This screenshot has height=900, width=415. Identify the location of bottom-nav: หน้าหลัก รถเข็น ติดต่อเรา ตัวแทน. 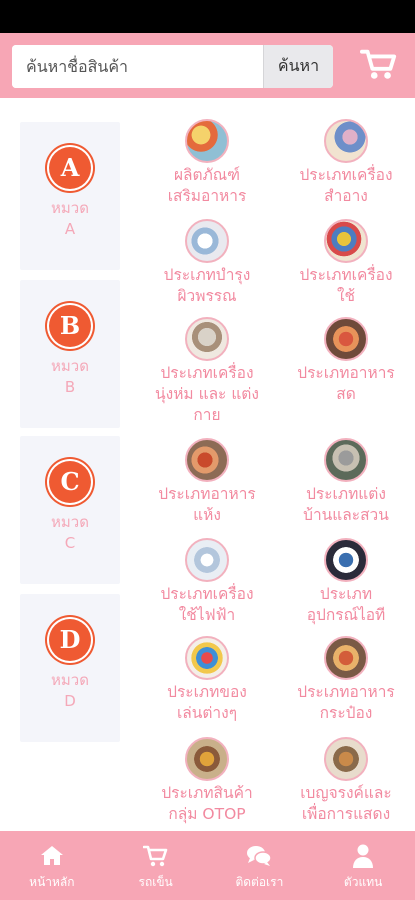
(207, 865).